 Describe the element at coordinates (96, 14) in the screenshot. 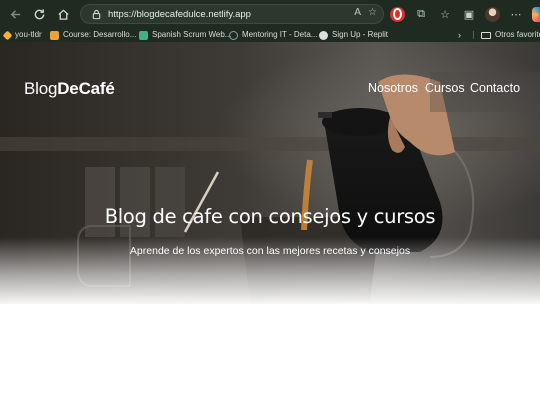

I see `lock-icon` at that location.